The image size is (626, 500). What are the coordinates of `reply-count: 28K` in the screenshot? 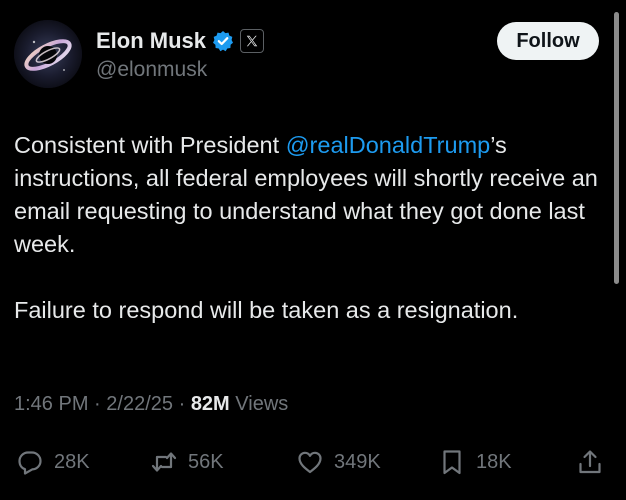 It's located at (72, 461).